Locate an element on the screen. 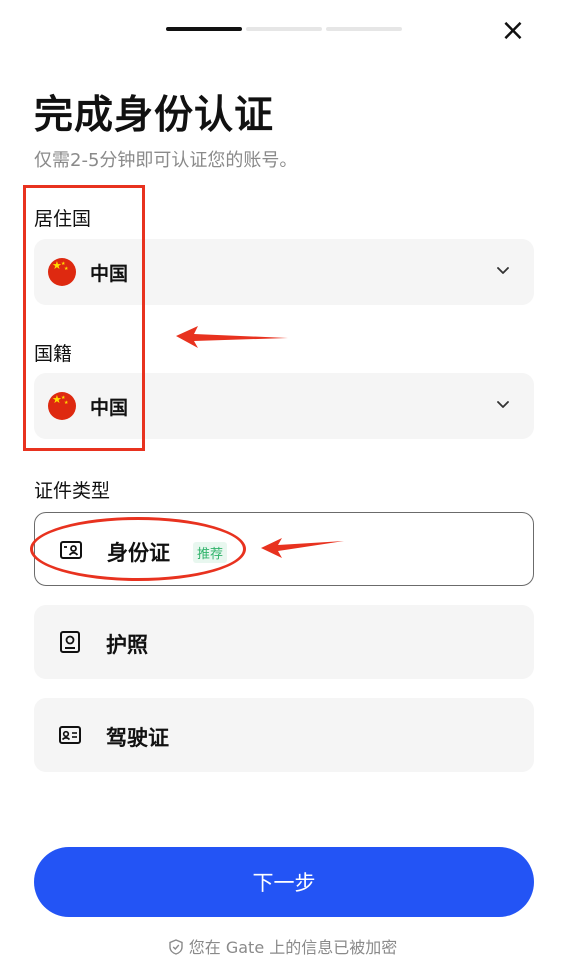 Image resolution: width=566 pixels, height=979 pixels. annotation-highlight-ellipse is located at coordinates (138, 549).